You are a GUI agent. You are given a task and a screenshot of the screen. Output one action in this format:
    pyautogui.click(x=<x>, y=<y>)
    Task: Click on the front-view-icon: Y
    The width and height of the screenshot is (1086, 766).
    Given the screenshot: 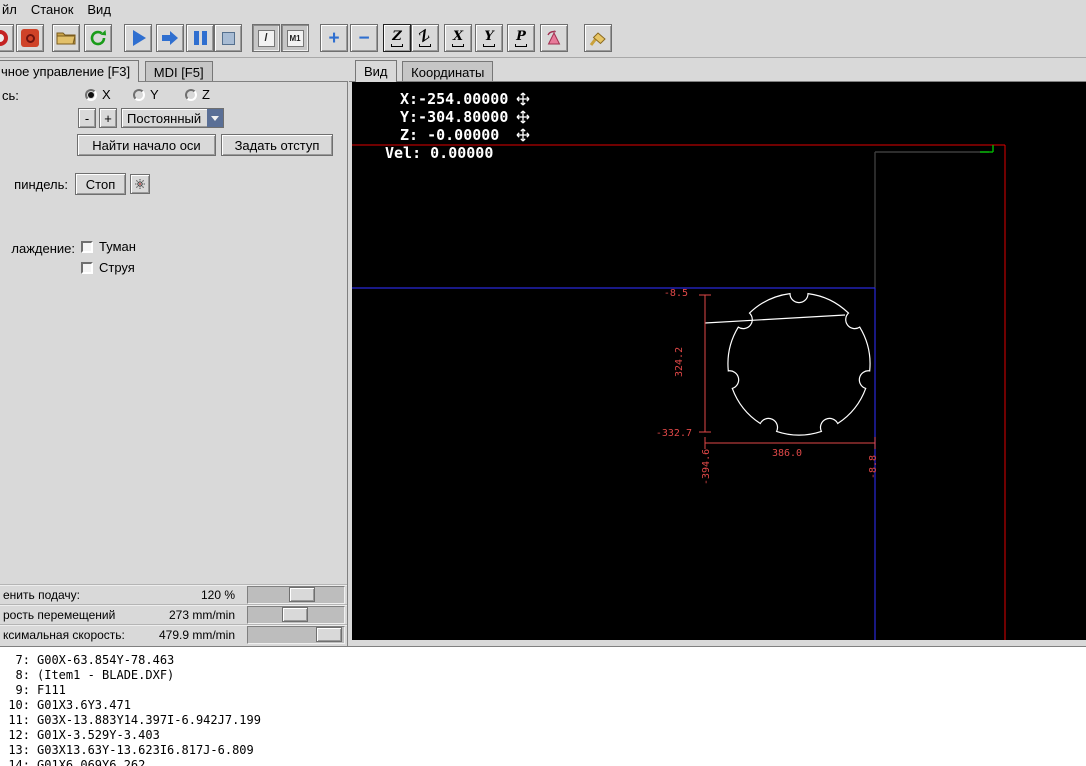 What is the action you would take?
    pyautogui.click(x=489, y=38)
    